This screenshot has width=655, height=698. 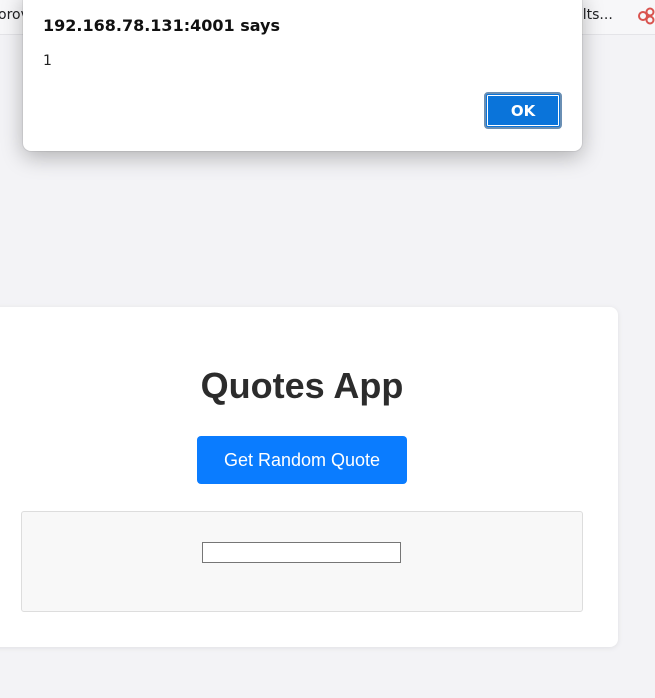 I want to click on ok-button: OK, so click(x=523, y=110).